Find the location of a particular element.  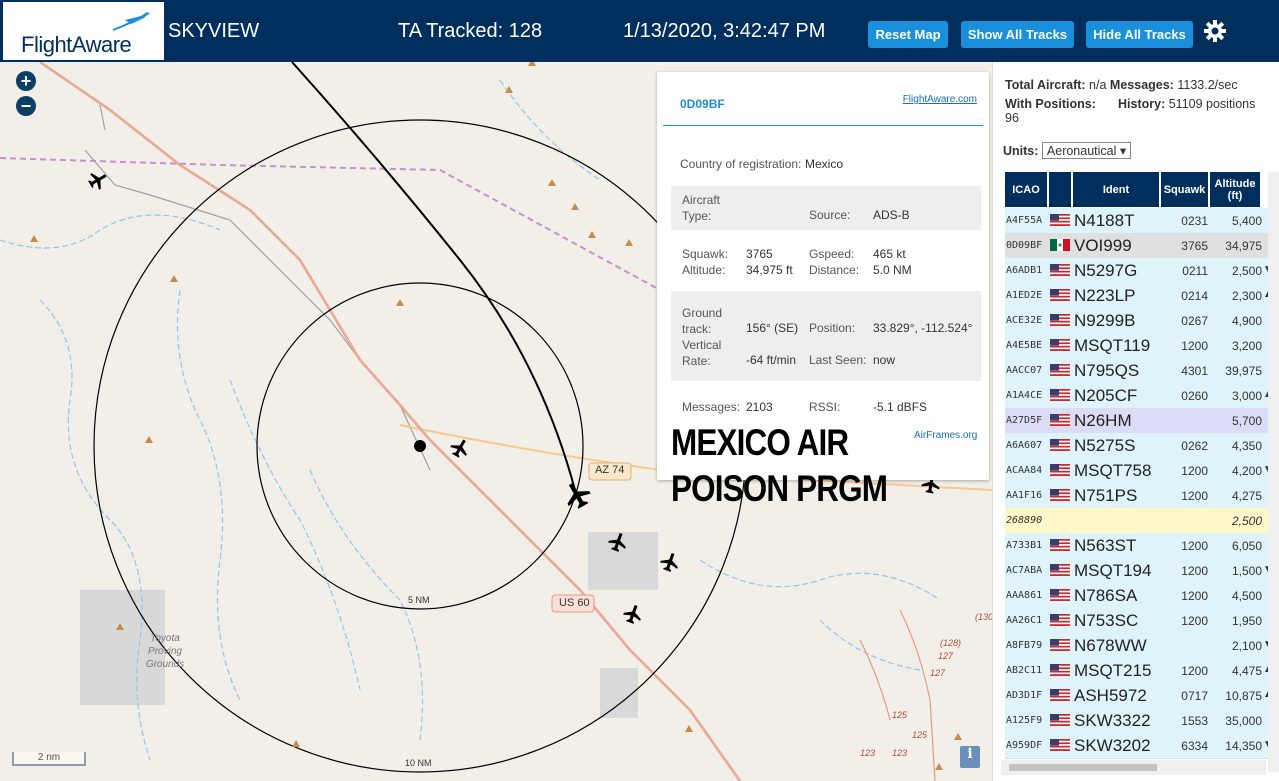

table-row: ACE32E N9299B 0267 4,900 is located at coordinates (1136, 321).